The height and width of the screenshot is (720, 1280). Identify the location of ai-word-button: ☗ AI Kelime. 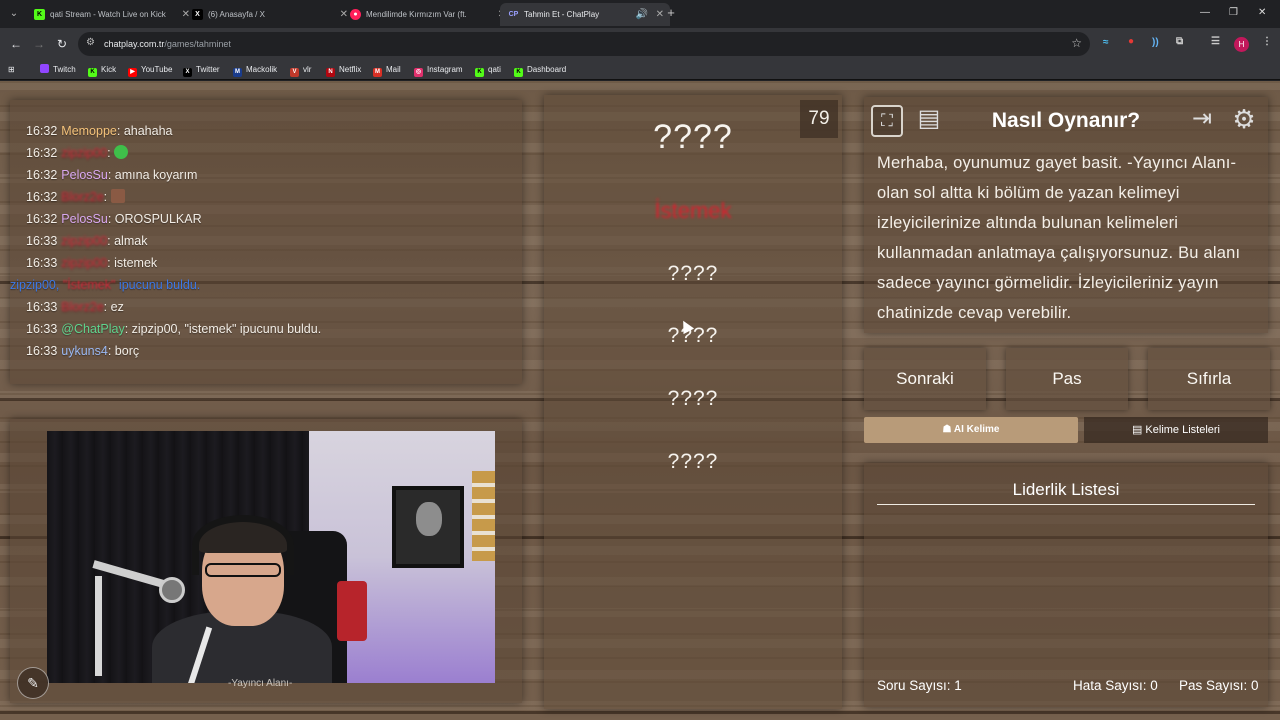
(971, 430).